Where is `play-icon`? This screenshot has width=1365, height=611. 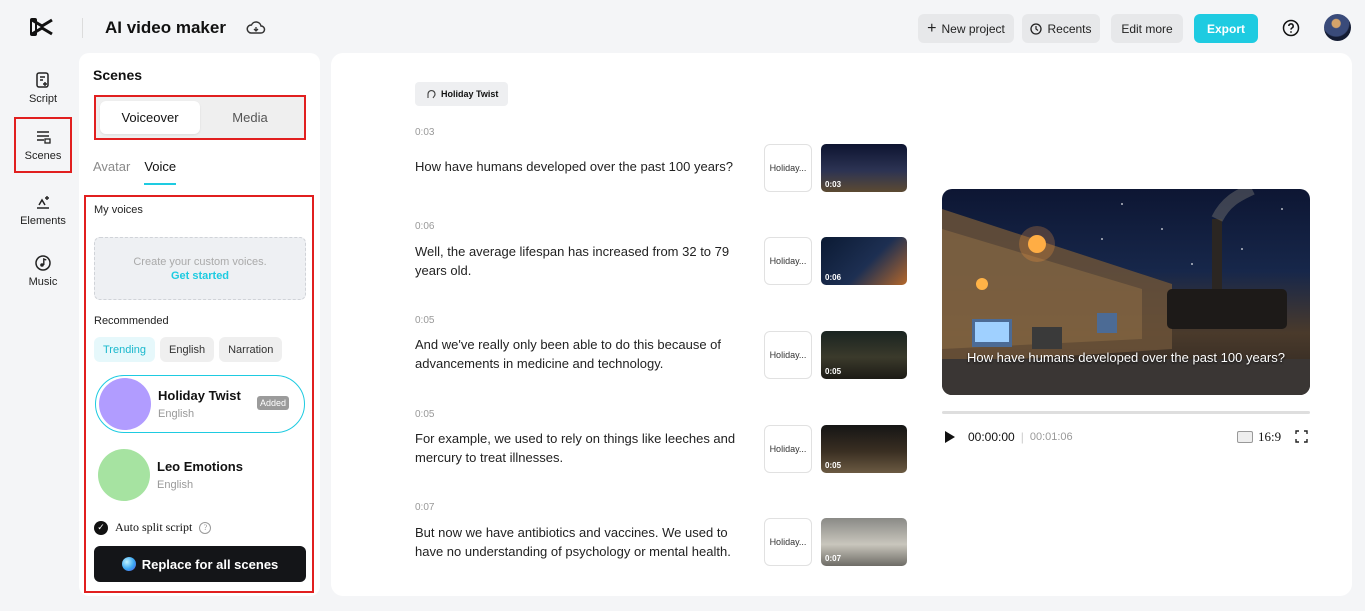 play-icon is located at coordinates (950, 437).